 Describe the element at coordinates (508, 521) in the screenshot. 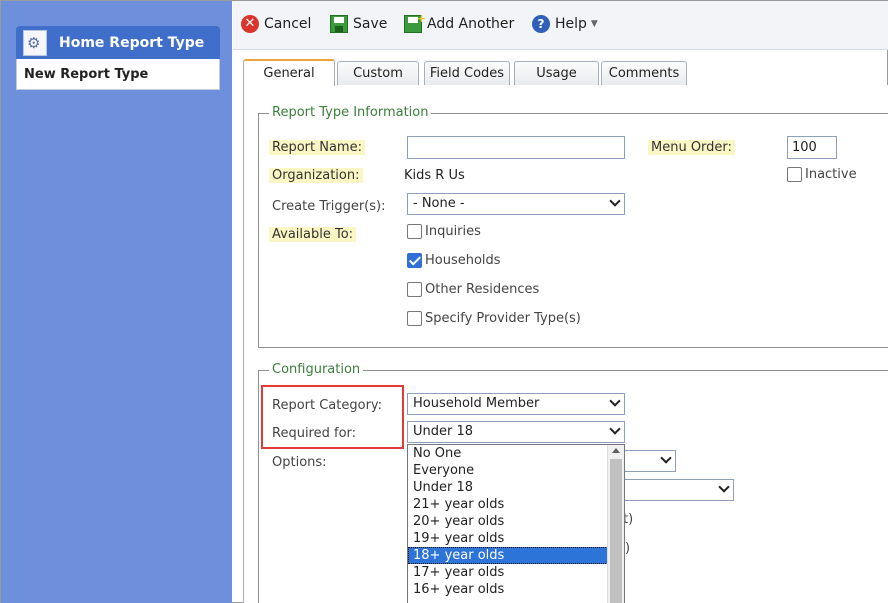

I see `dropdown-option: 20+ year olds` at that location.